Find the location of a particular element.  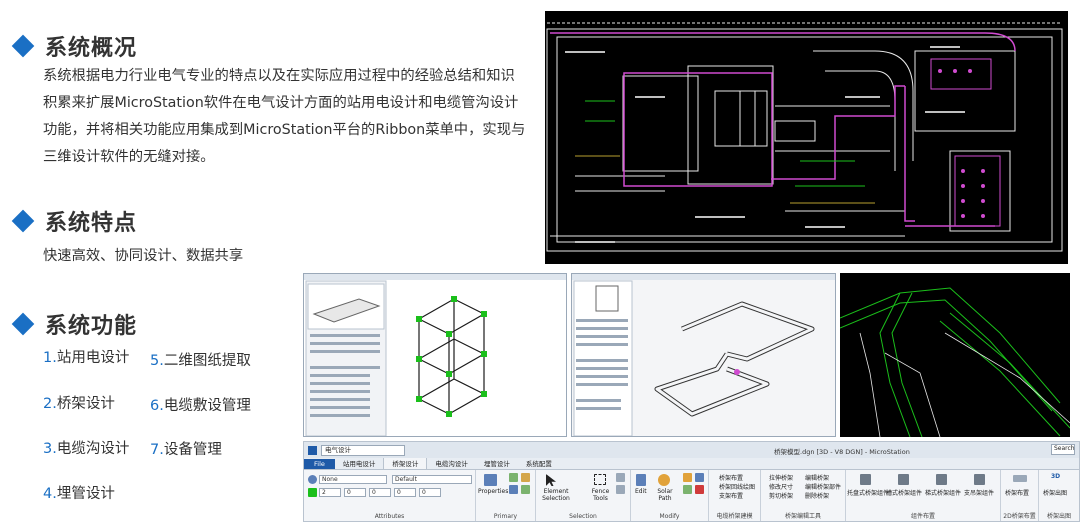

edit-tray-button: 编辑桥架 is located at coordinates (817, 477).